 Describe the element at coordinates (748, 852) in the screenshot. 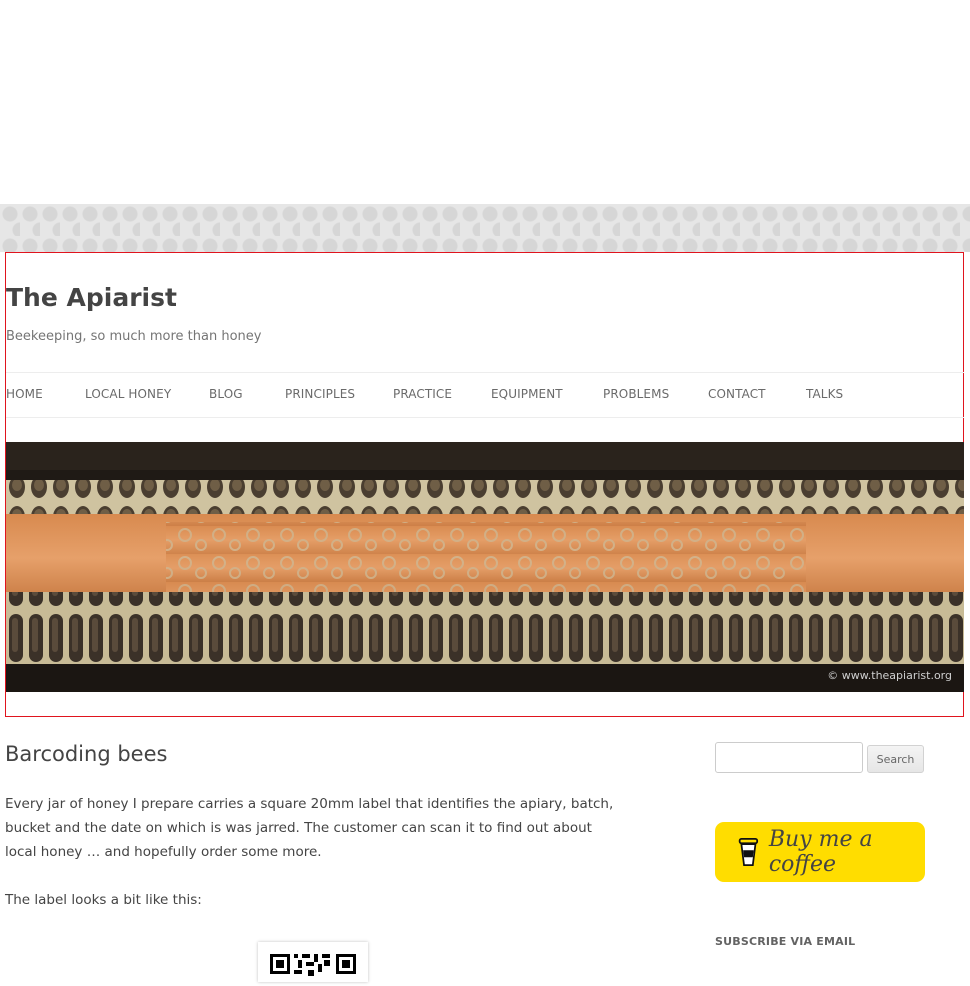

I see `coffee-cup-icon` at that location.